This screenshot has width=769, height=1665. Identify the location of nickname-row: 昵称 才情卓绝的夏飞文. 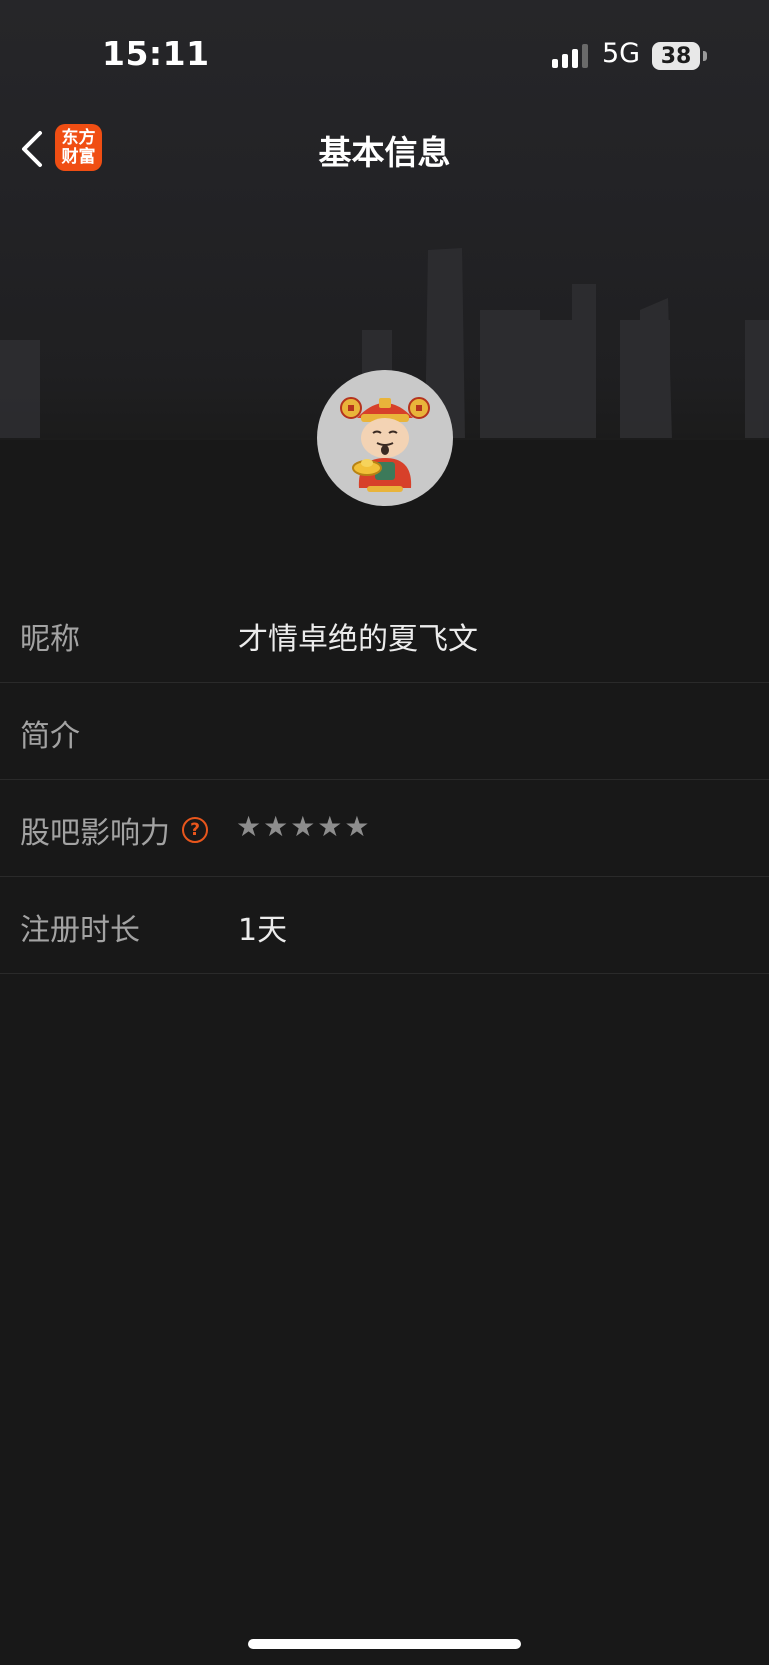
(384, 634).